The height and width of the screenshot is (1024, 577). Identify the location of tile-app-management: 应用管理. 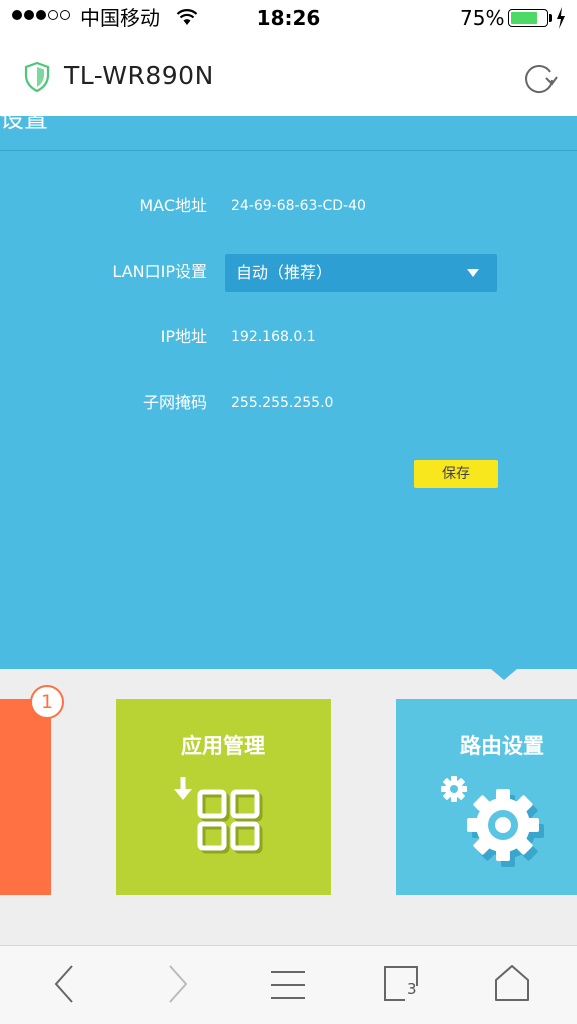
(223, 797).